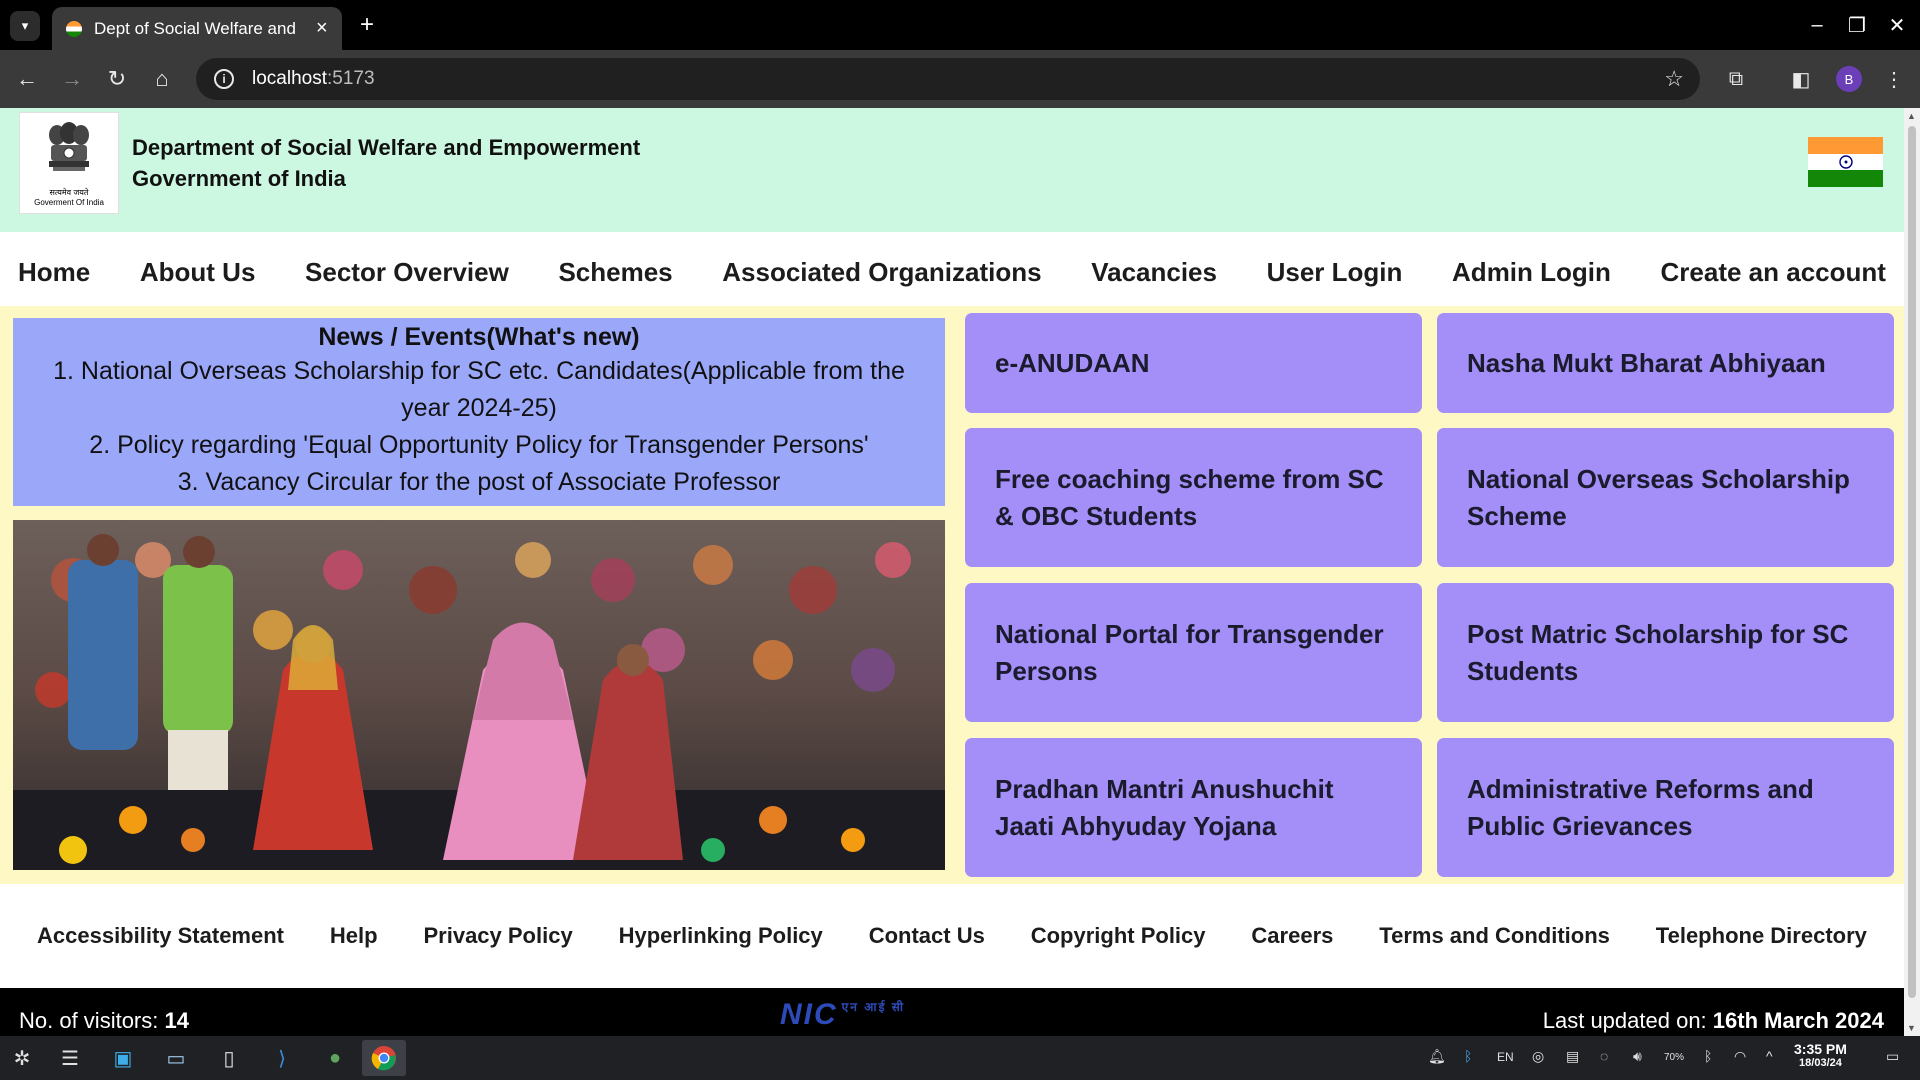  Describe the element at coordinates (229, 1058) in the screenshot. I see `text-editor-icon: ▯` at that location.